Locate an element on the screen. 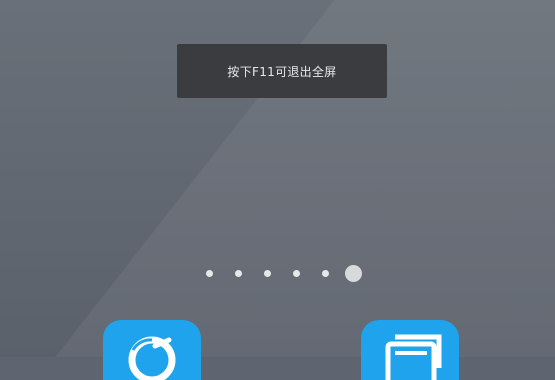 This screenshot has width=555, height=380. toast-text: 按下F11可退出全屏 is located at coordinates (282, 71).